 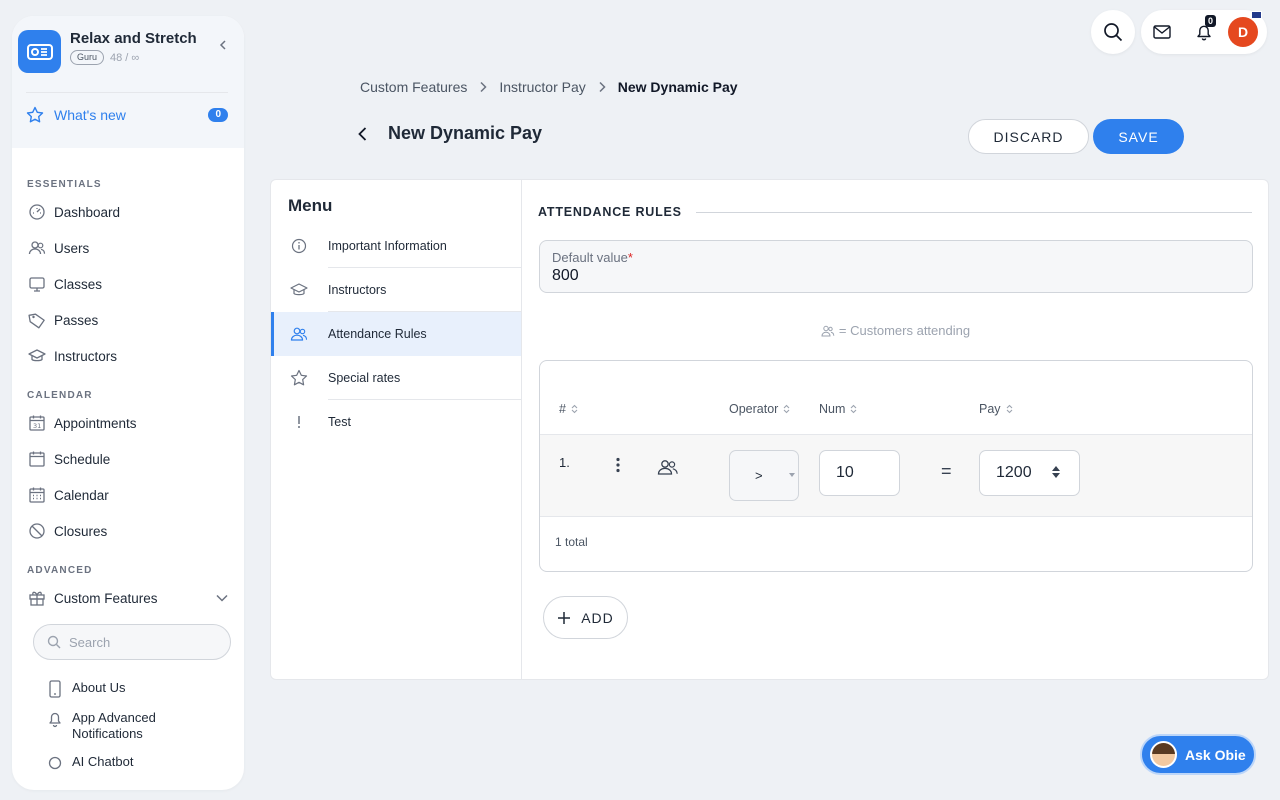 I want to click on tag-icon, so click(x=37, y=320).